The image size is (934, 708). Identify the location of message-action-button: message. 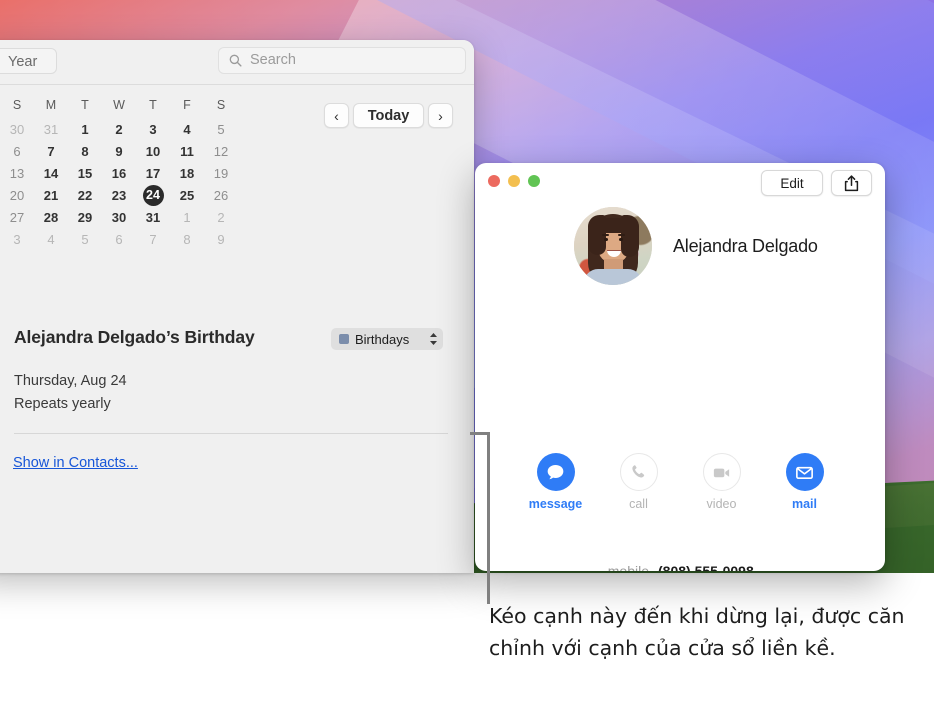
(555, 482).